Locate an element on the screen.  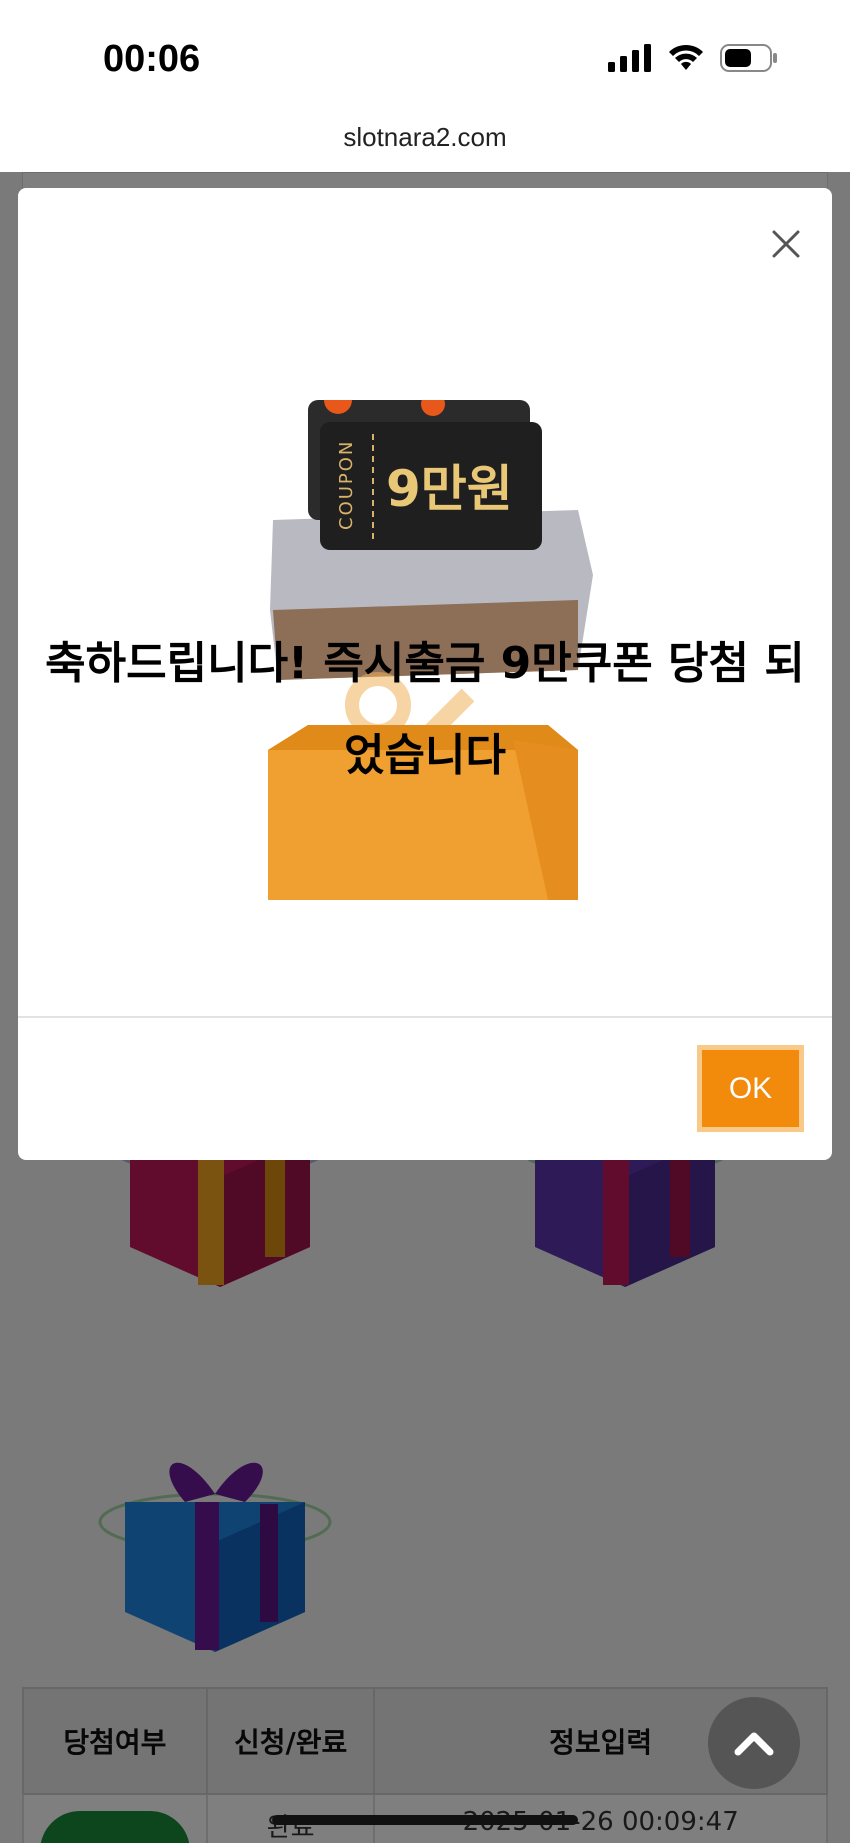
status-time: 00:06 is located at coordinates (152, 59).